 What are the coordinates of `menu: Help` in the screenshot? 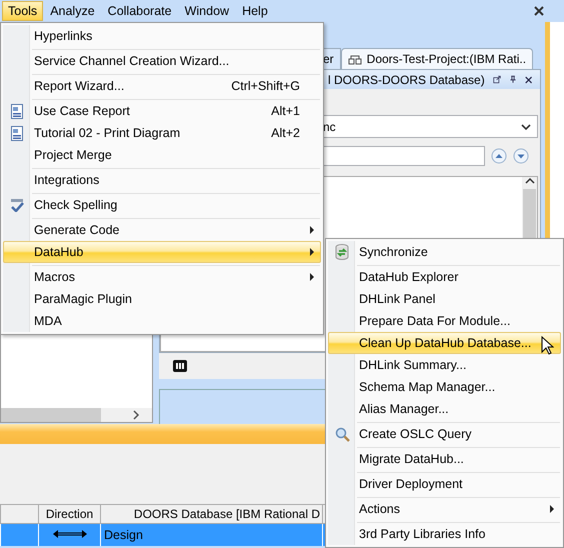 It's located at (255, 11).